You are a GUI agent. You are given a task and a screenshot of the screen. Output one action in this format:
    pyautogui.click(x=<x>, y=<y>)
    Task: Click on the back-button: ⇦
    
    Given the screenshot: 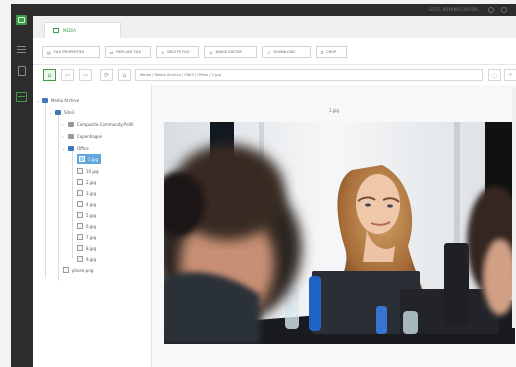 What is the action you would take?
    pyautogui.click(x=67, y=75)
    